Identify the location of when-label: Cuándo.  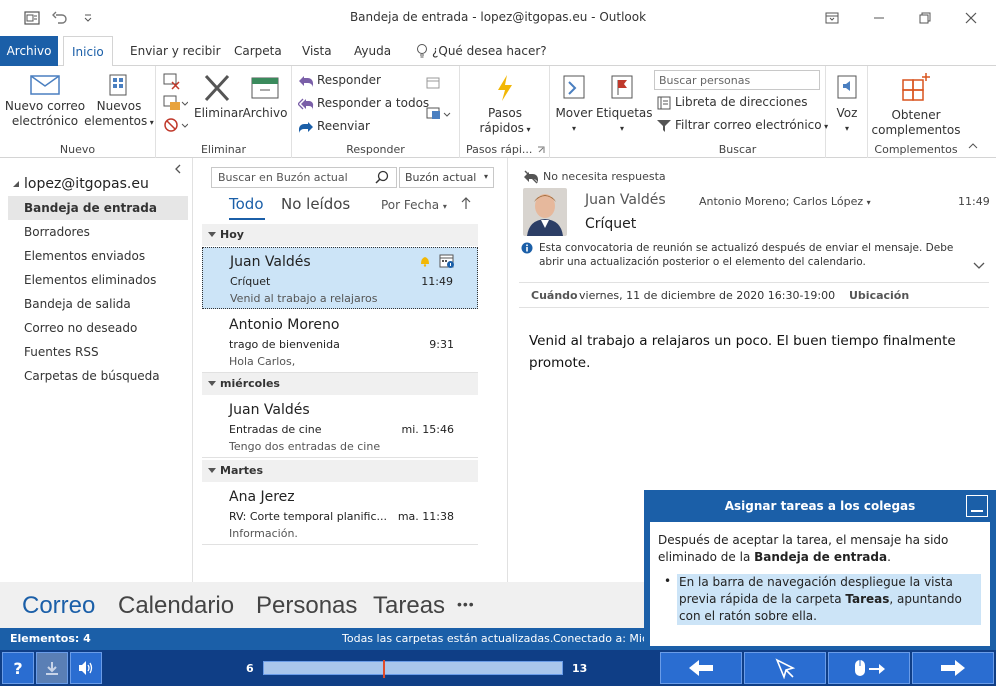
(554, 295).